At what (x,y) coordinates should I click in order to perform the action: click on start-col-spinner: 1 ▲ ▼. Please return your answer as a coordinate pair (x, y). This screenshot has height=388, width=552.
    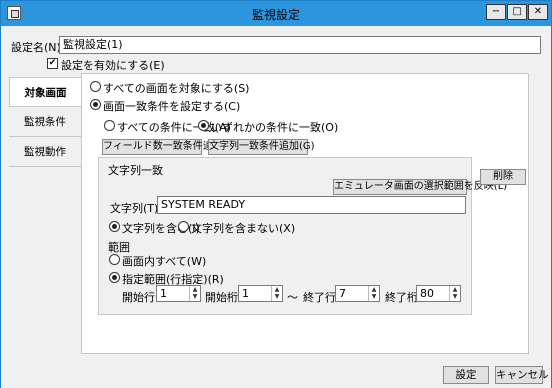
    Looking at the image, I should click on (260, 293).